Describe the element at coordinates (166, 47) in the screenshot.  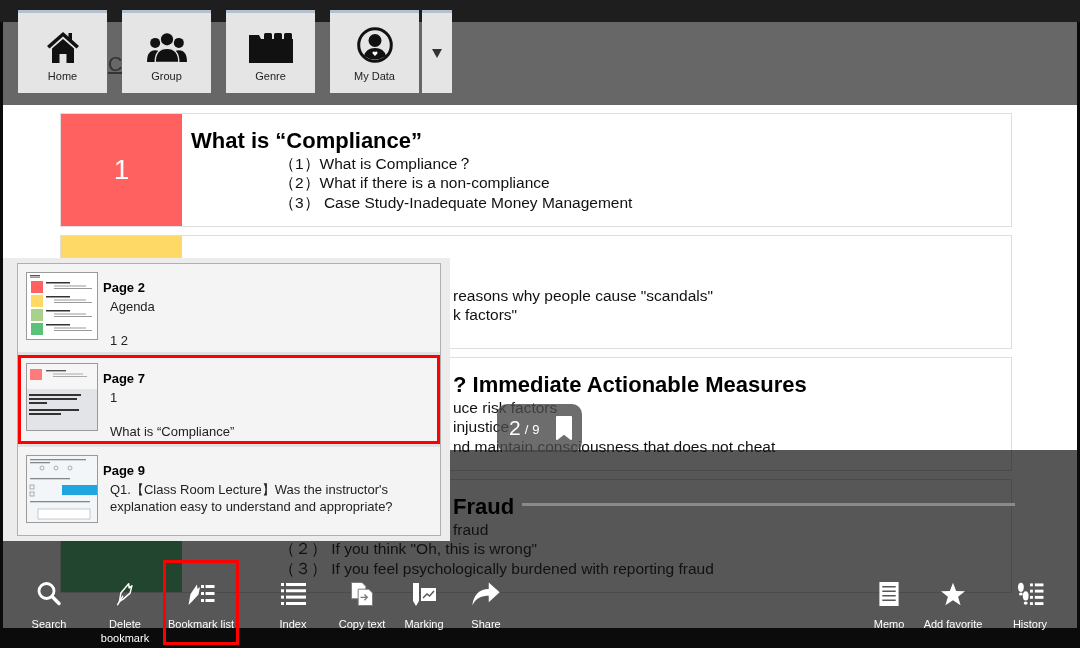
I see `people-group-icon` at that location.